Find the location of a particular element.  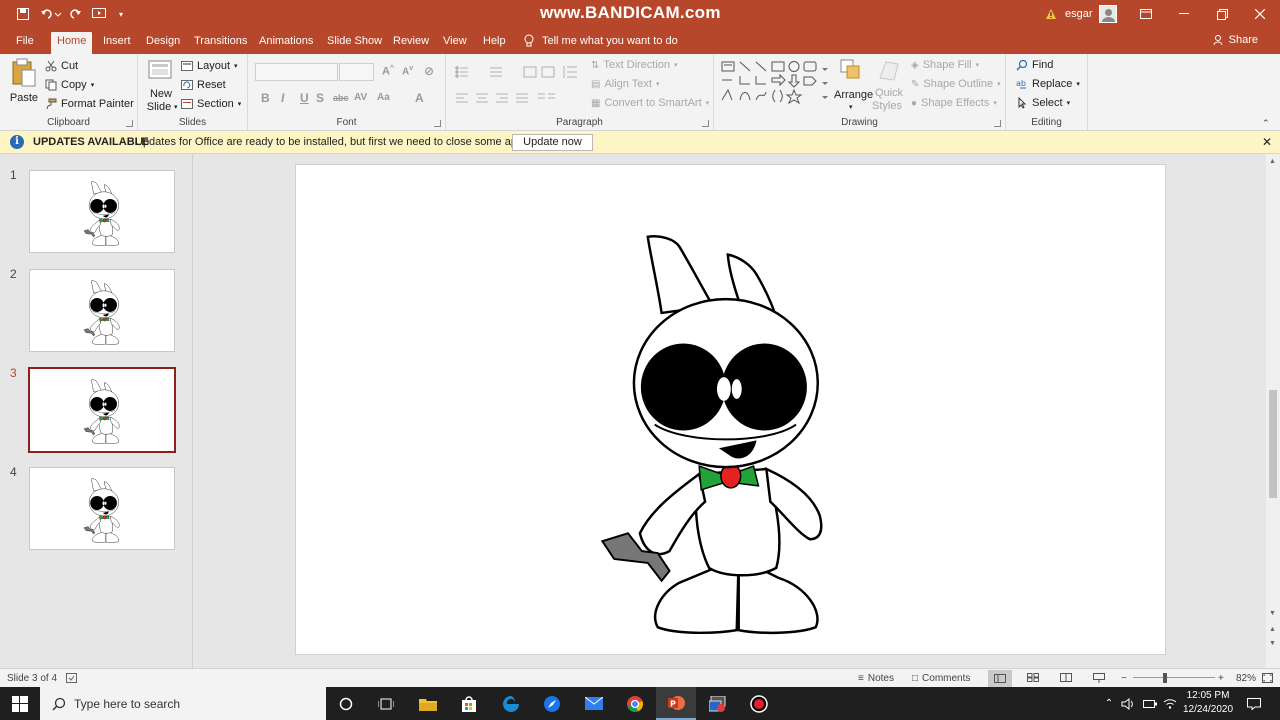

layout-button: Layout ▾ is located at coordinates (209, 66).